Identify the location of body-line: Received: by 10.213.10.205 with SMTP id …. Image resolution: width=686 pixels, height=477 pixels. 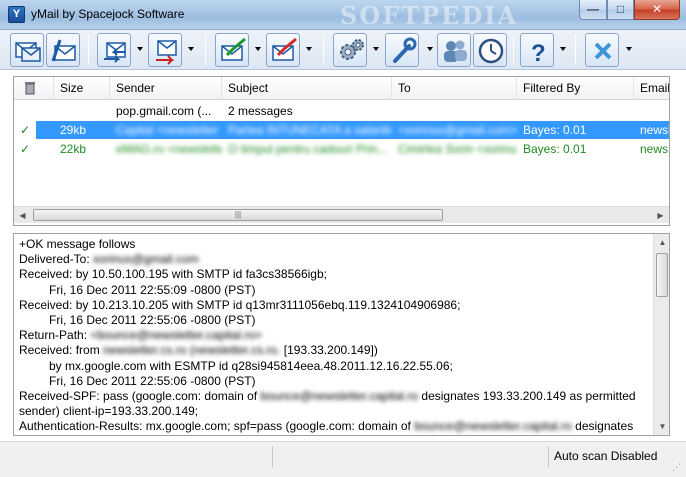
(334, 305).